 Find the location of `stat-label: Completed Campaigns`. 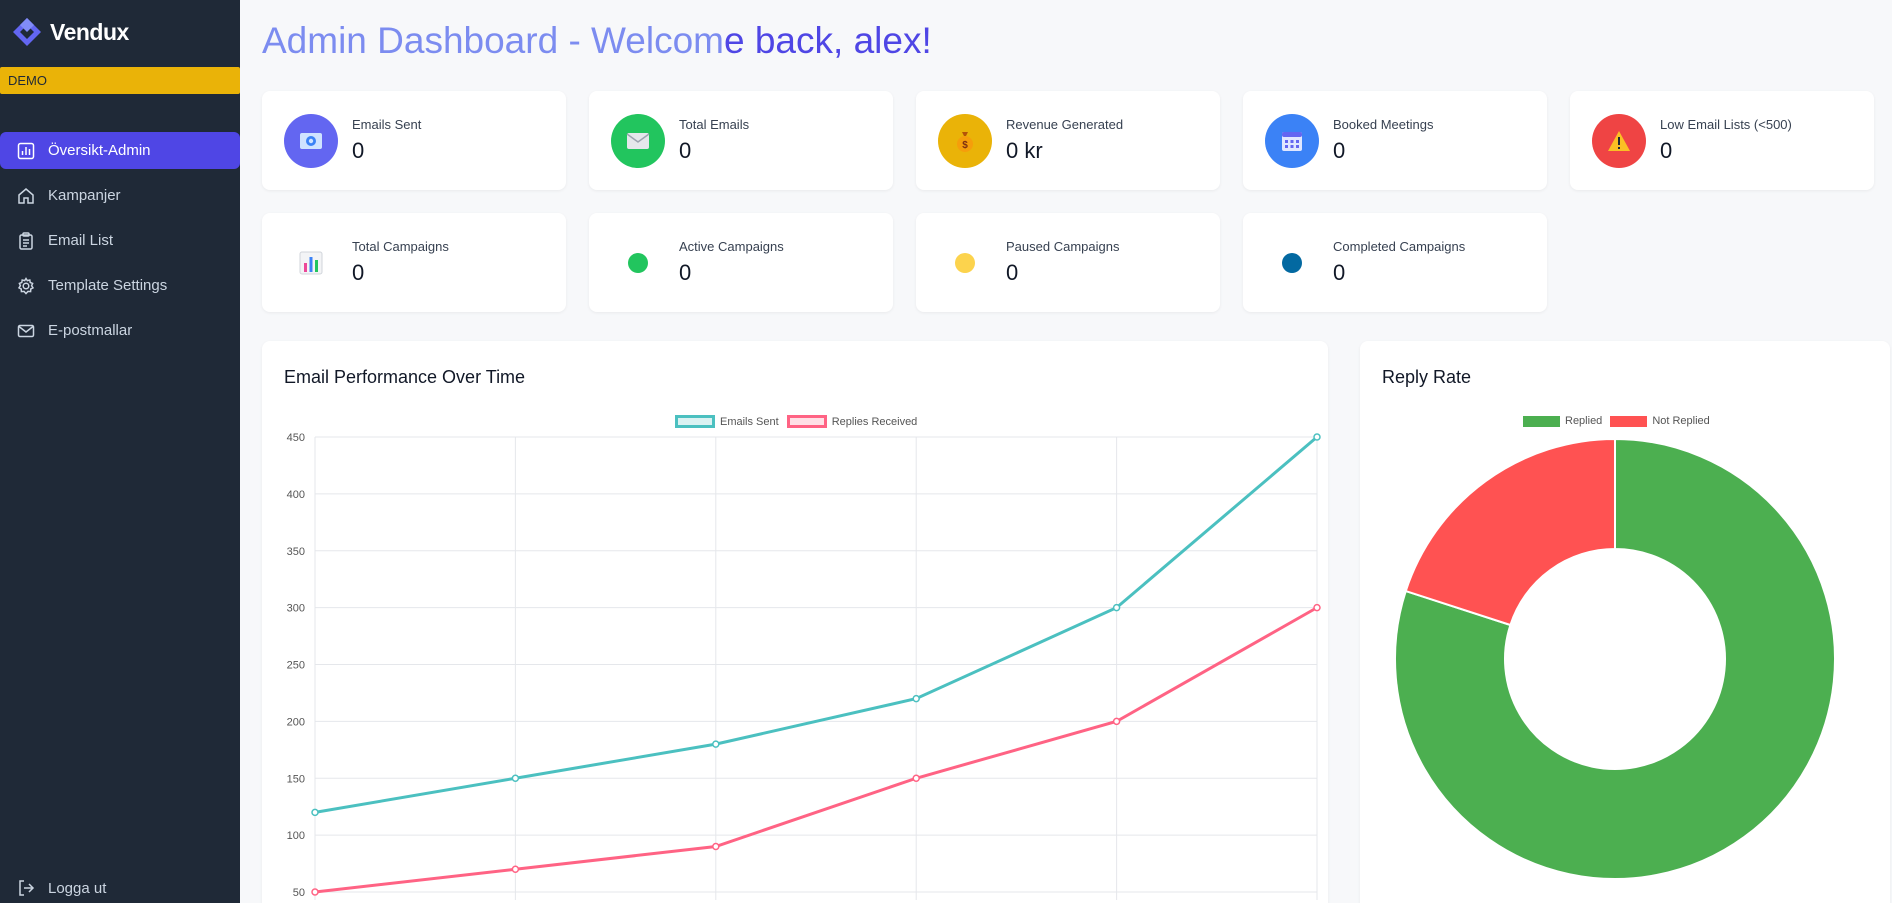

stat-label: Completed Campaigns is located at coordinates (1399, 246).